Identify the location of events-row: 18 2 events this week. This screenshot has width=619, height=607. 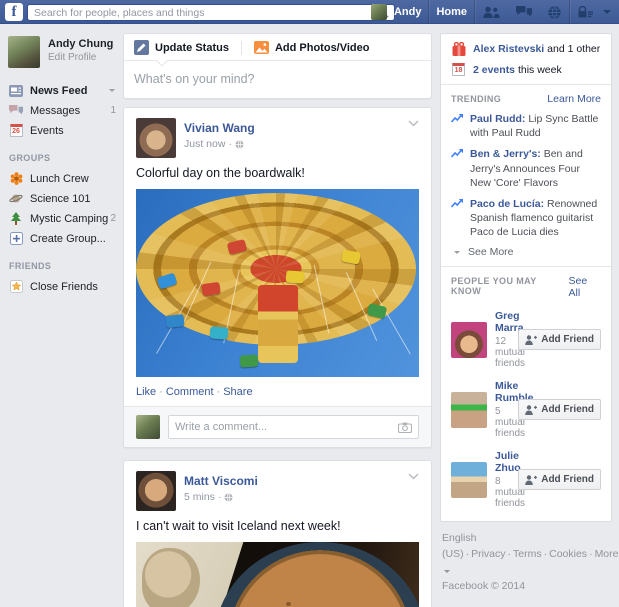
(526, 69).